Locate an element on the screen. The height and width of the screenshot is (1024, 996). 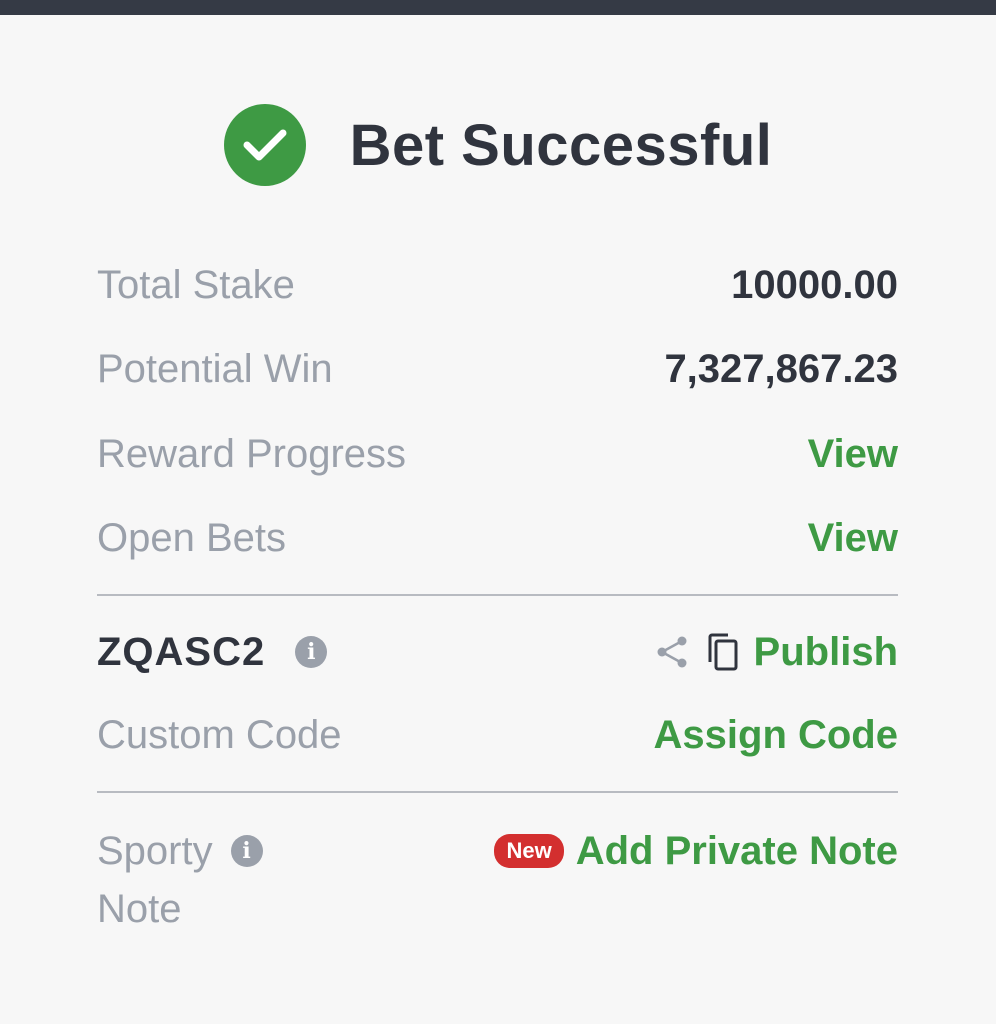
open-bets-row: Open Bets View is located at coordinates (497, 538).